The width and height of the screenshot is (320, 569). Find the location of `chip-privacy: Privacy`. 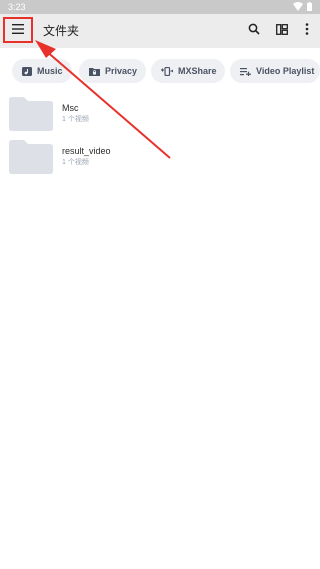

chip-privacy: Privacy is located at coordinates (112, 71).